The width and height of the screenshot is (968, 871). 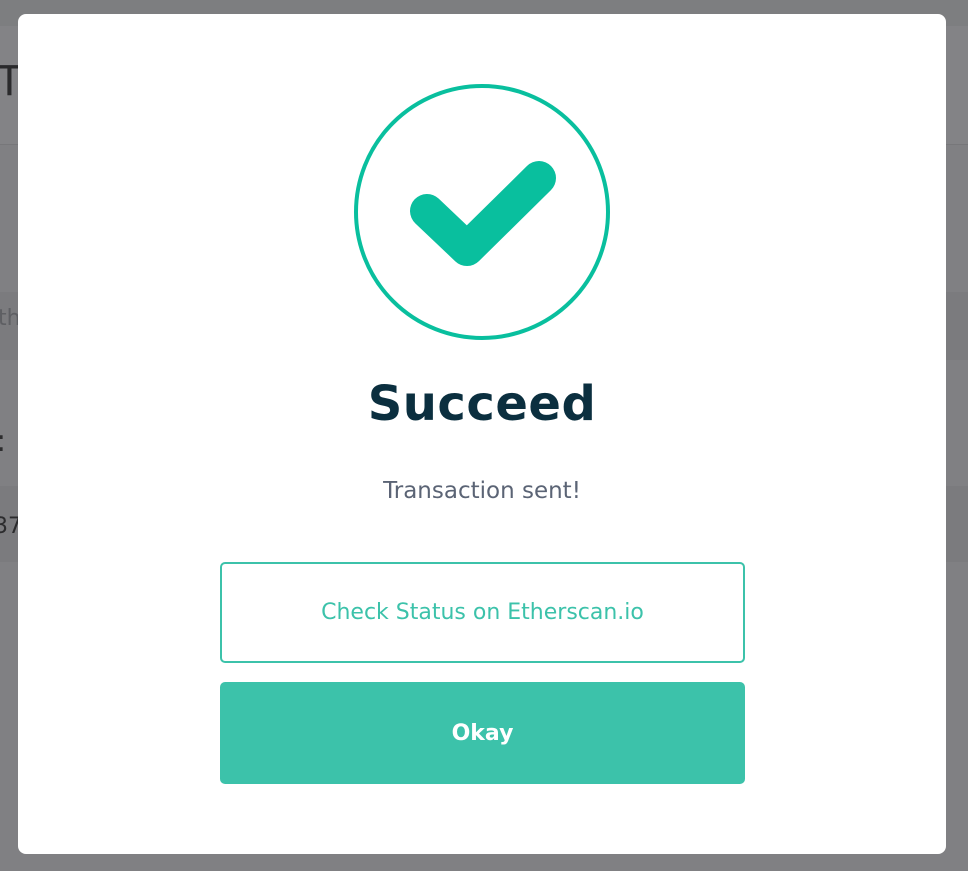 What do you see at coordinates (482, 404) in the screenshot?
I see `dialog-title: Succeed` at bounding box center [482, 404].